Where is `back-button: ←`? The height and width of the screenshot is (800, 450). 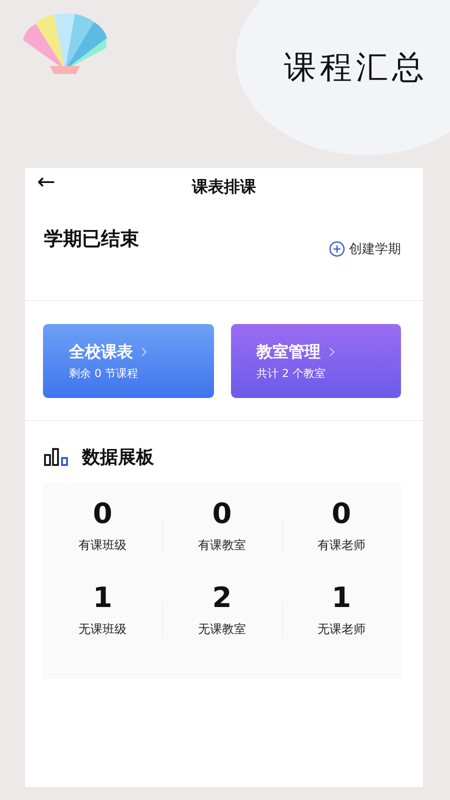 back-button: ← is located at coordinates (46, 182).